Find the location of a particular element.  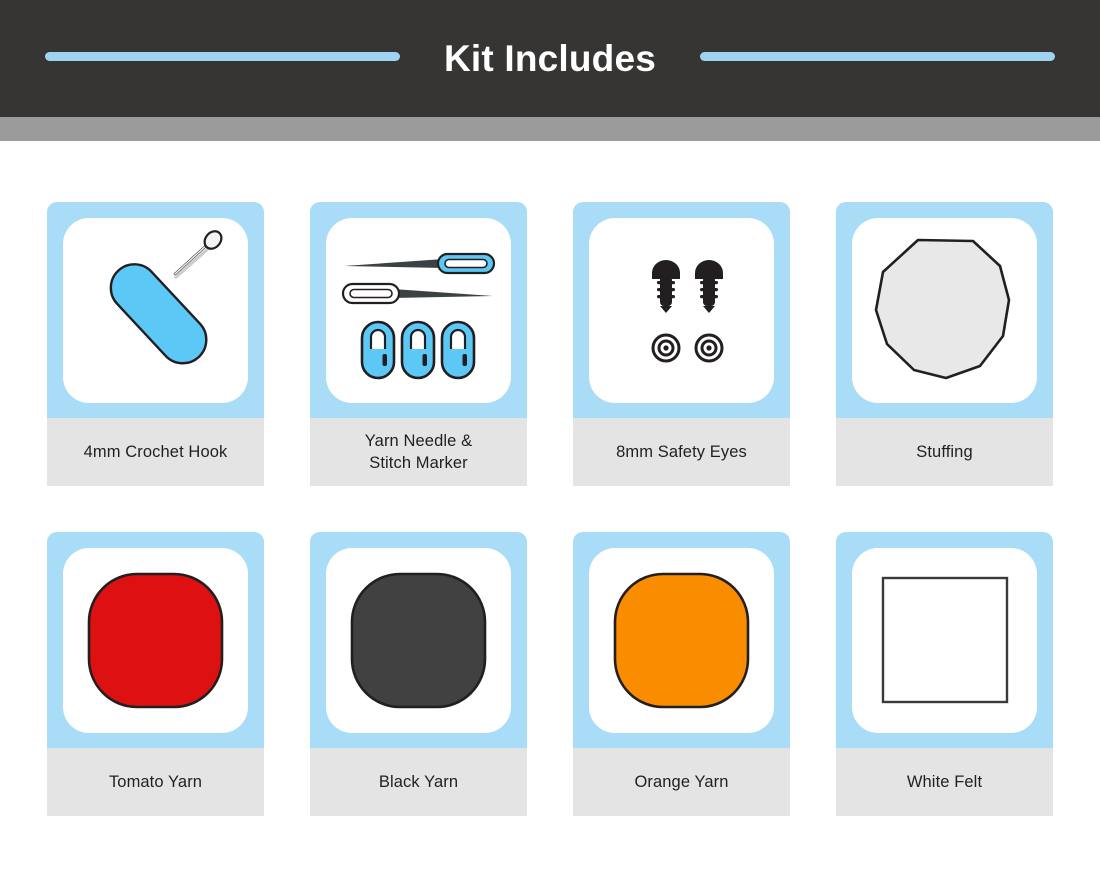

crochet-hook-icon is located at coordinates (166, 296).